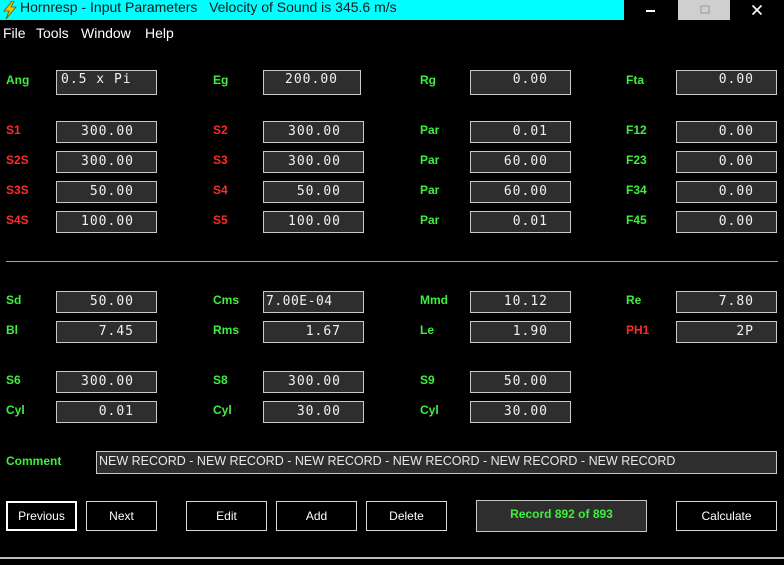 This screenshot has width=784, height=565. I want to click on label-s1: S1, so click(13, 130).